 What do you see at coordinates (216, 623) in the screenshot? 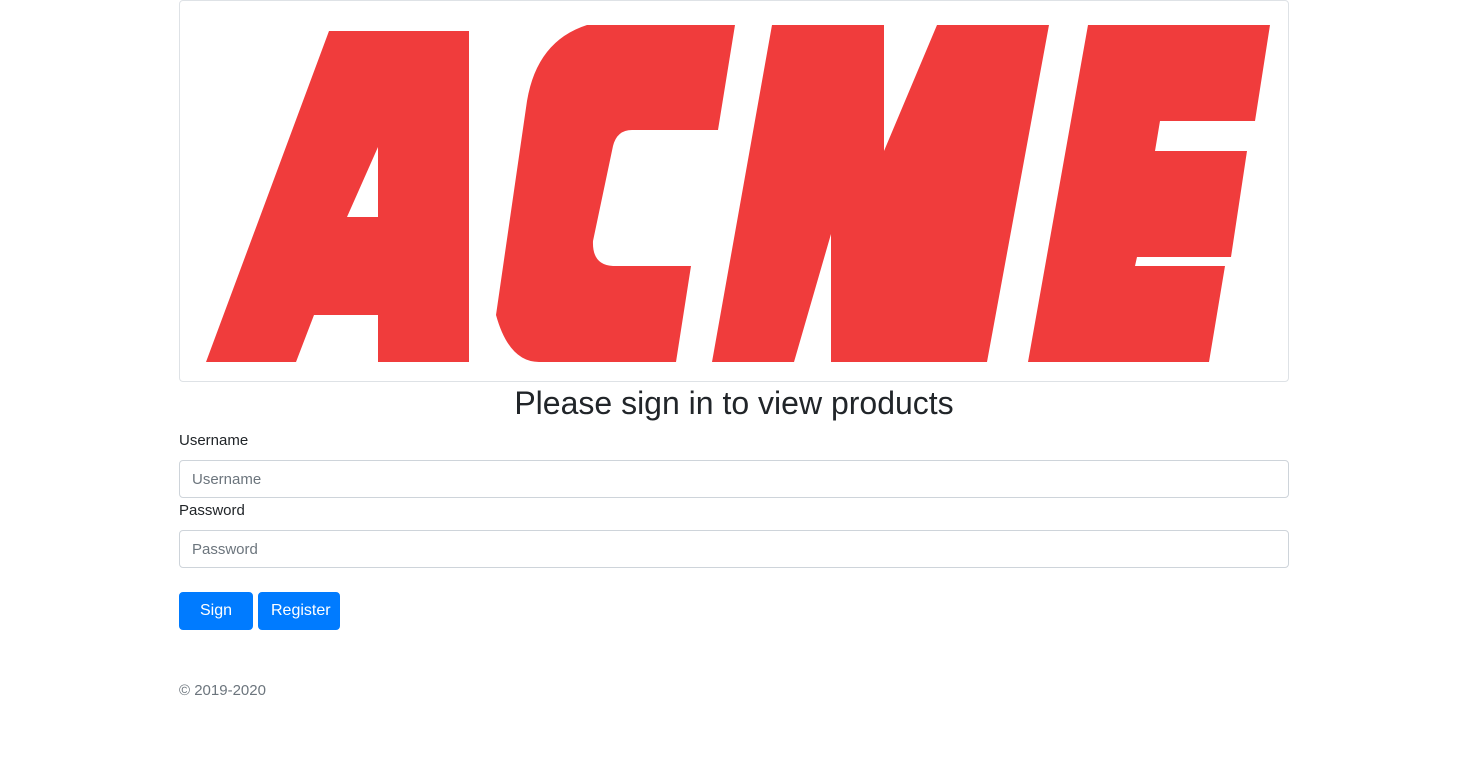
I see `sign-in-button: Sign in` at bounding box center [216, 623].